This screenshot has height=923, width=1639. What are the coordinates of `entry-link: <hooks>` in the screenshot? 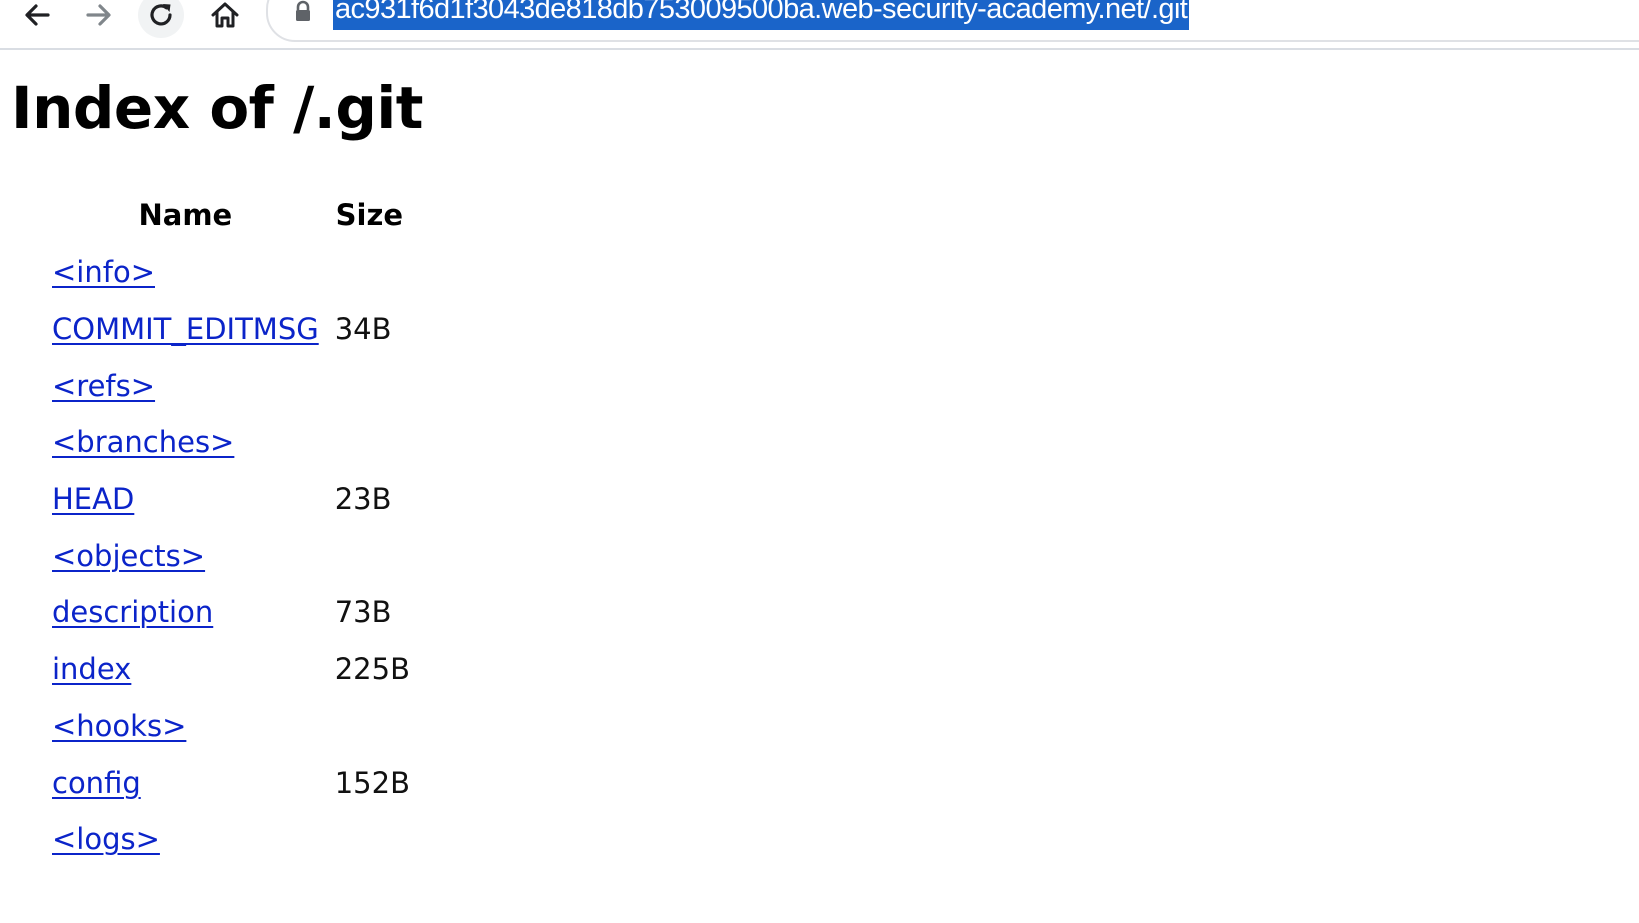 It's located at (119, 726).